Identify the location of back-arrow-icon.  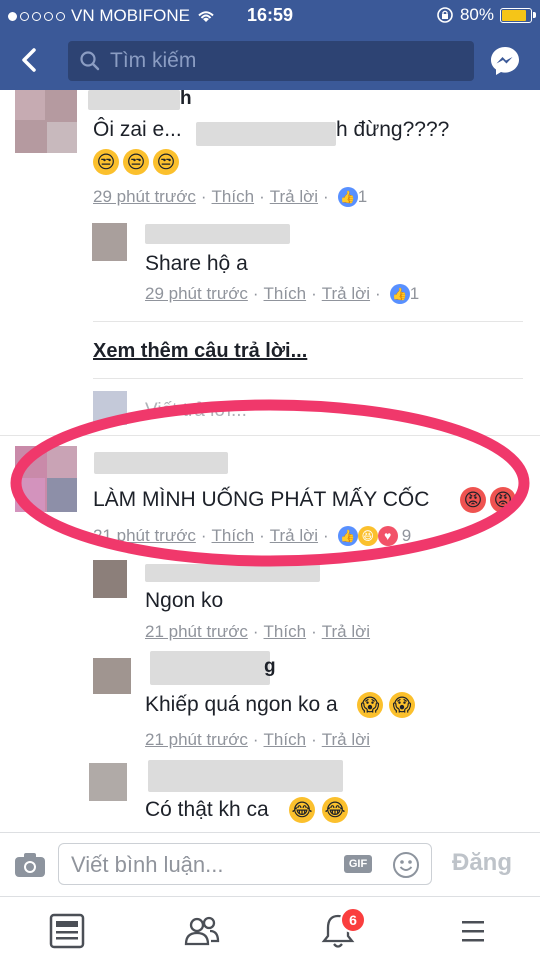
(30, 60).